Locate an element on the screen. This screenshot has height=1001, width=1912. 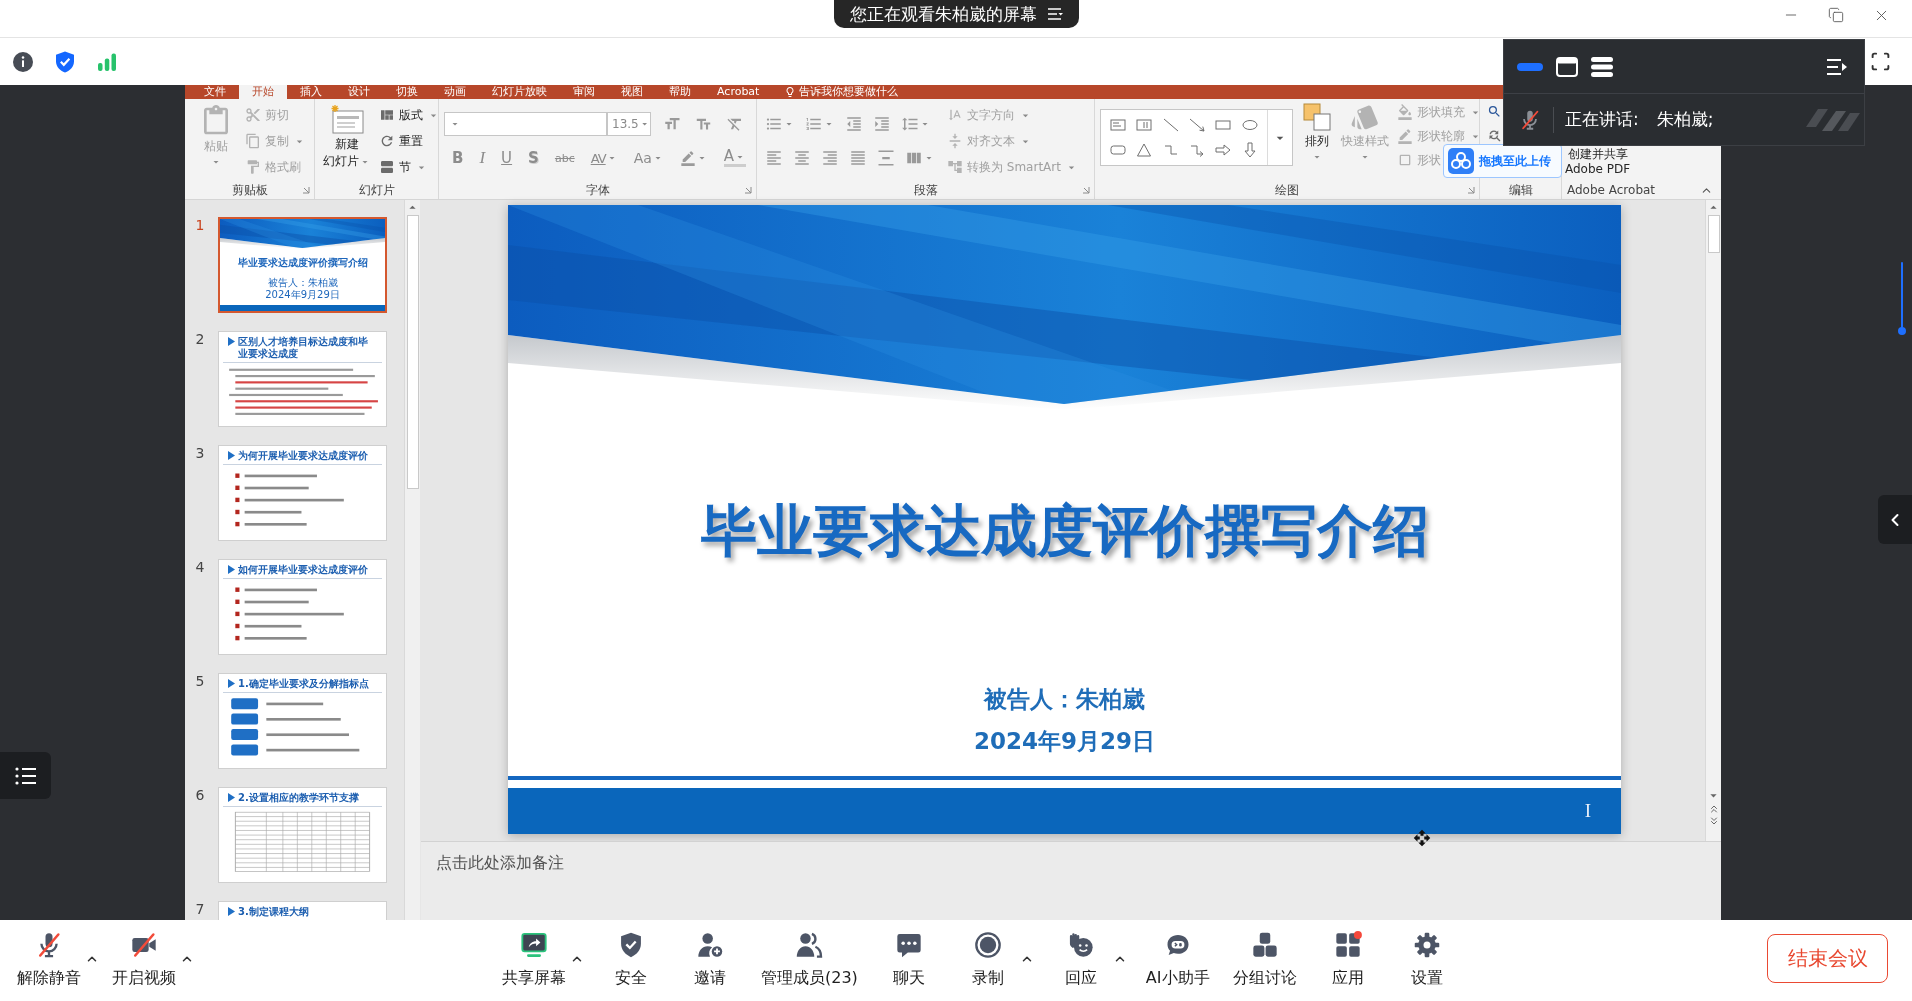
ribbon-tab: 文件 is located at coordinates (215, 92).